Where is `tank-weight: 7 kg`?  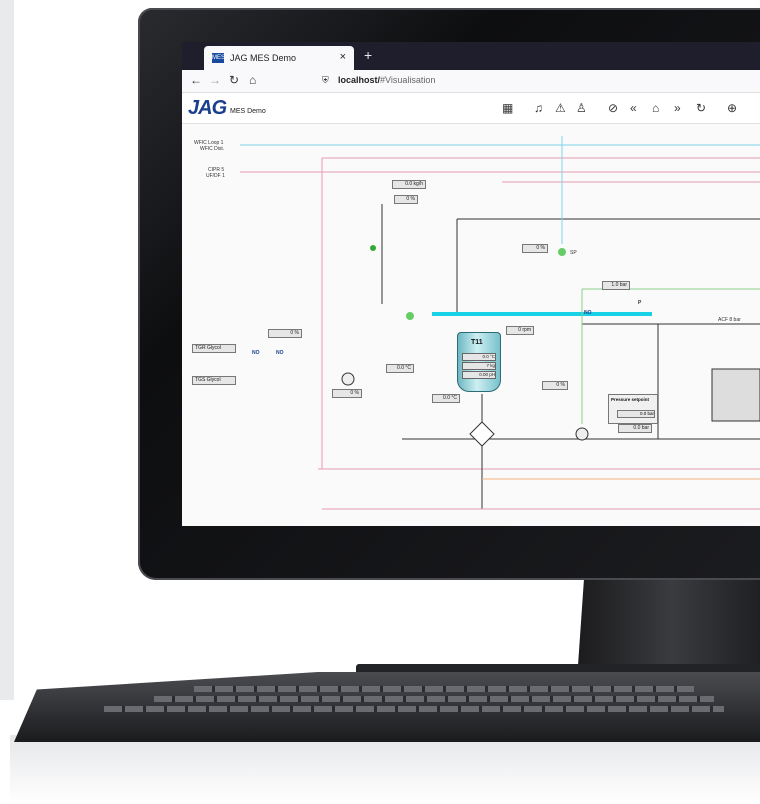
tank-weight: 7 kg is located at coordinates (479, 366).